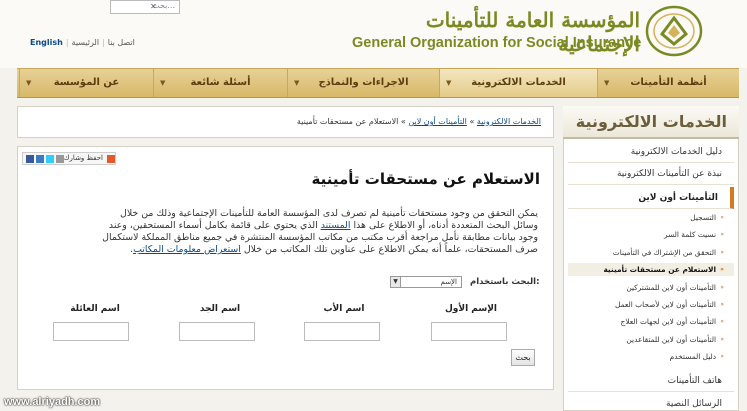 The image size is (747, 411). What do you see at coordinates (50, 159) in the screenshot?
I see `twitter-icon` at bounding box center [50, 159].